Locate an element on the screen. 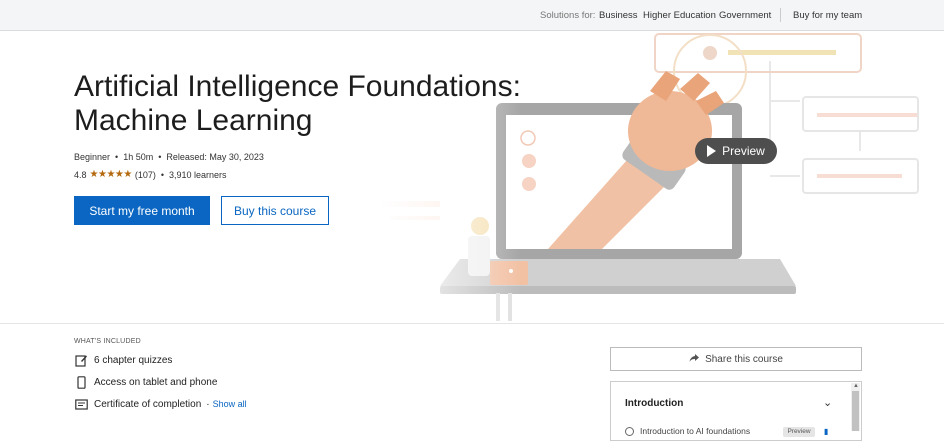 The image size is (944, 441). included-item-label: Certificate of completion is located at coordinates (148, 404).